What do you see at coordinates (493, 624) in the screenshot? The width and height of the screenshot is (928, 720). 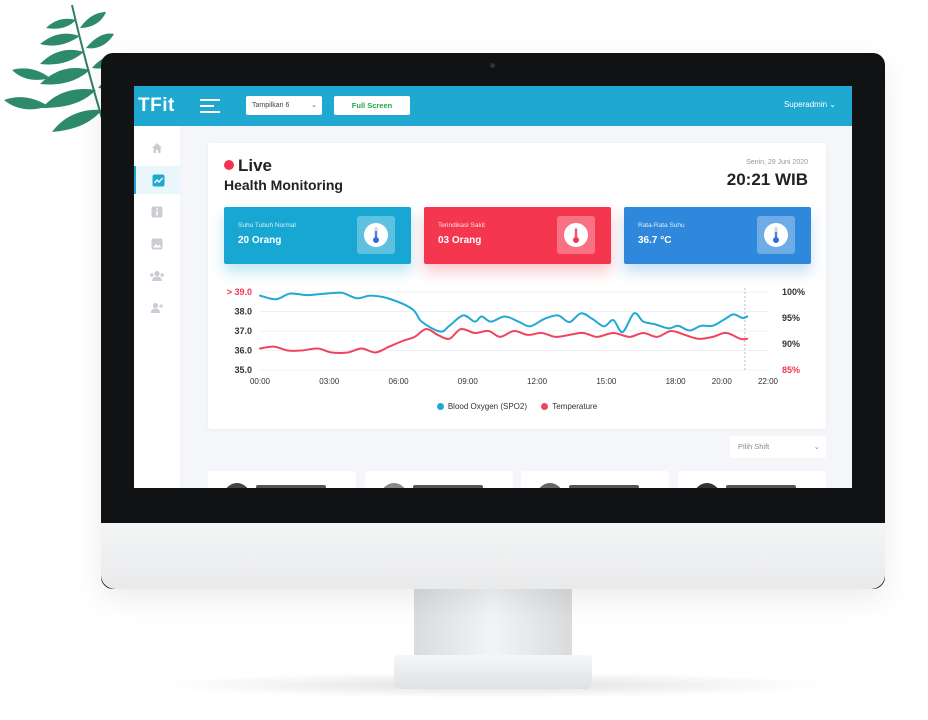 I see `monitor-stand` at bounding box center [493, 624].